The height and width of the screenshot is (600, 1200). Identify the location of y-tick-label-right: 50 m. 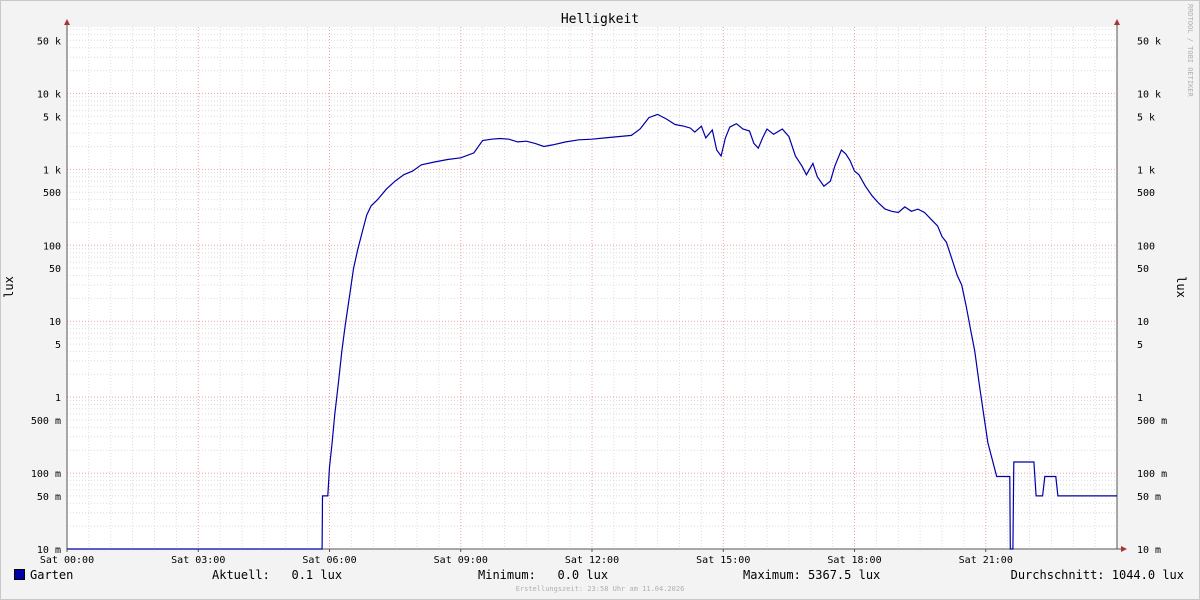
(1149, 497).